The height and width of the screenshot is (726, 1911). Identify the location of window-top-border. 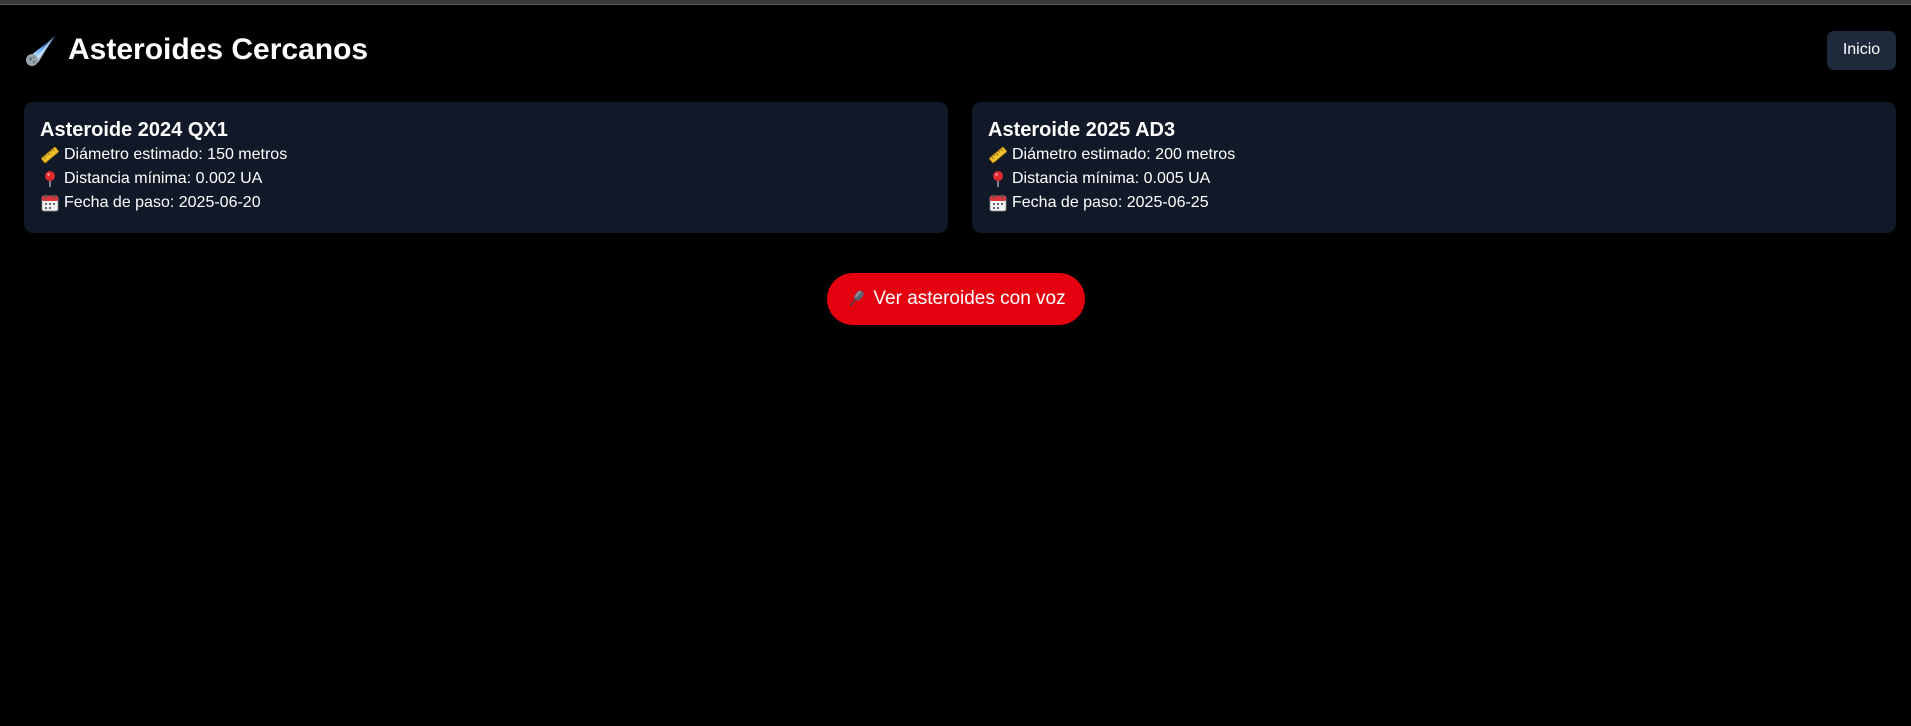
(955, 2).